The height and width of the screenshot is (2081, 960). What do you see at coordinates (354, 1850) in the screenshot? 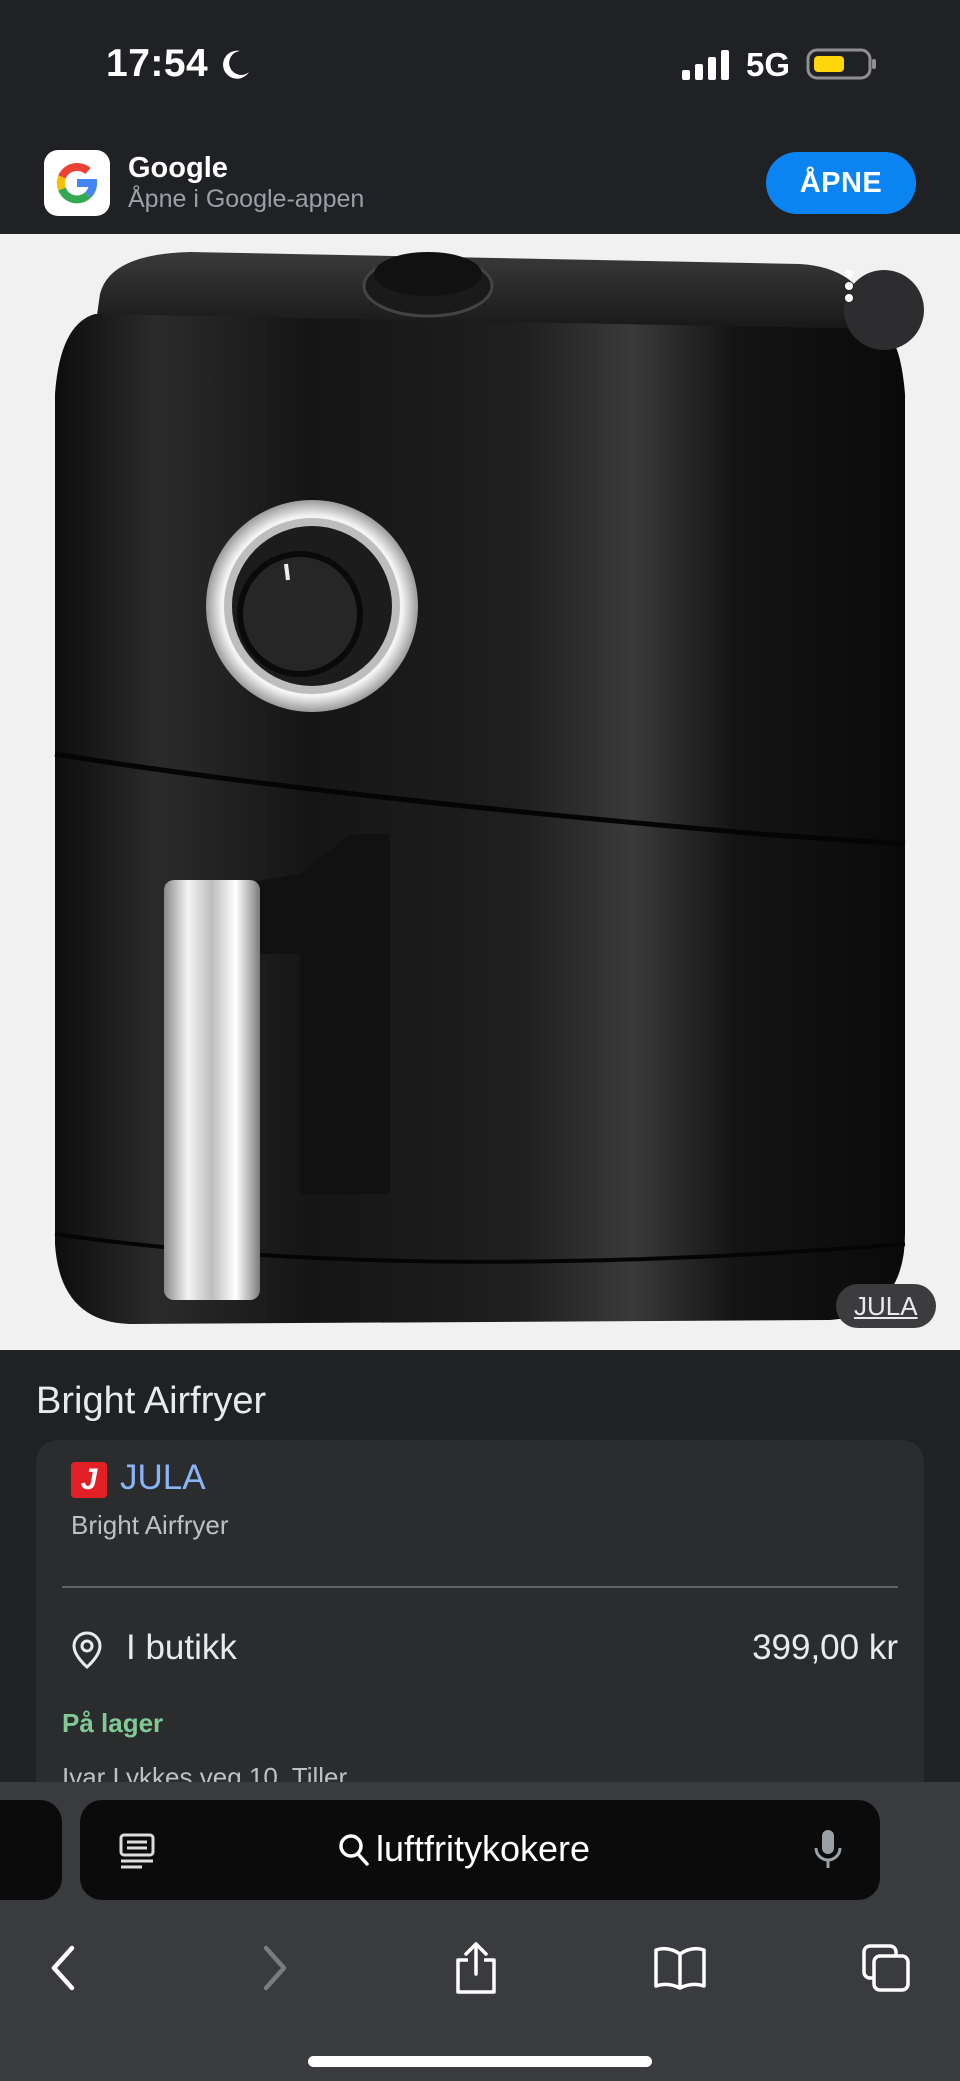
I see `search-icon` at bounding box center [354, 1850].